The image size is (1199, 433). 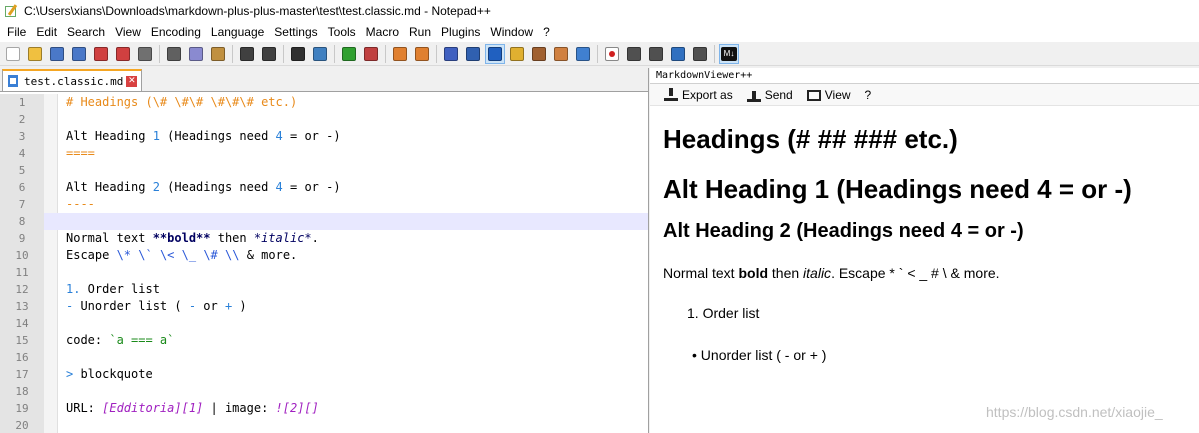 What do you see at coordinates (13, 54) in the screenshot?
I see `new-button` at bounding box center [13, 54].